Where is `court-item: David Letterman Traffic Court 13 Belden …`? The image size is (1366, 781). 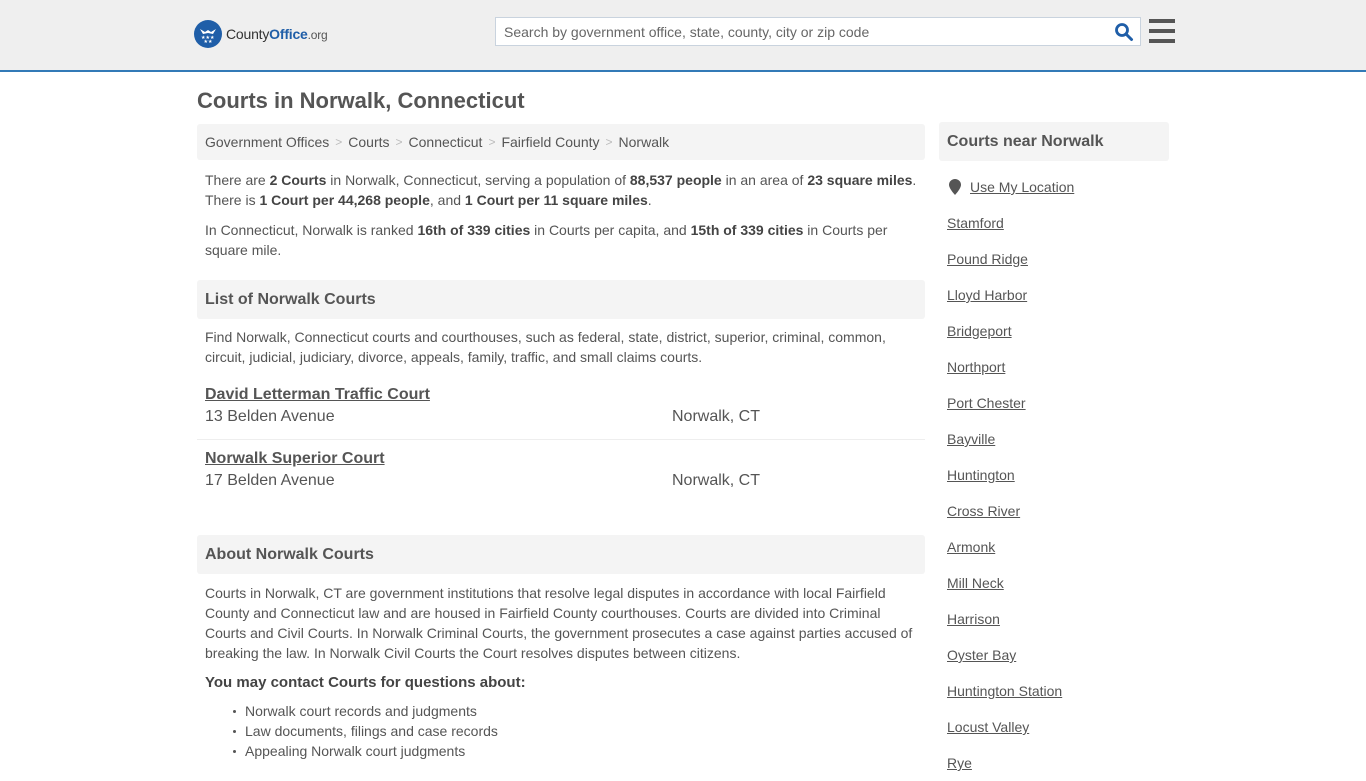 court-item: David Letterman Traffic Court 13 Belden … is located at coordinates (561, 412).